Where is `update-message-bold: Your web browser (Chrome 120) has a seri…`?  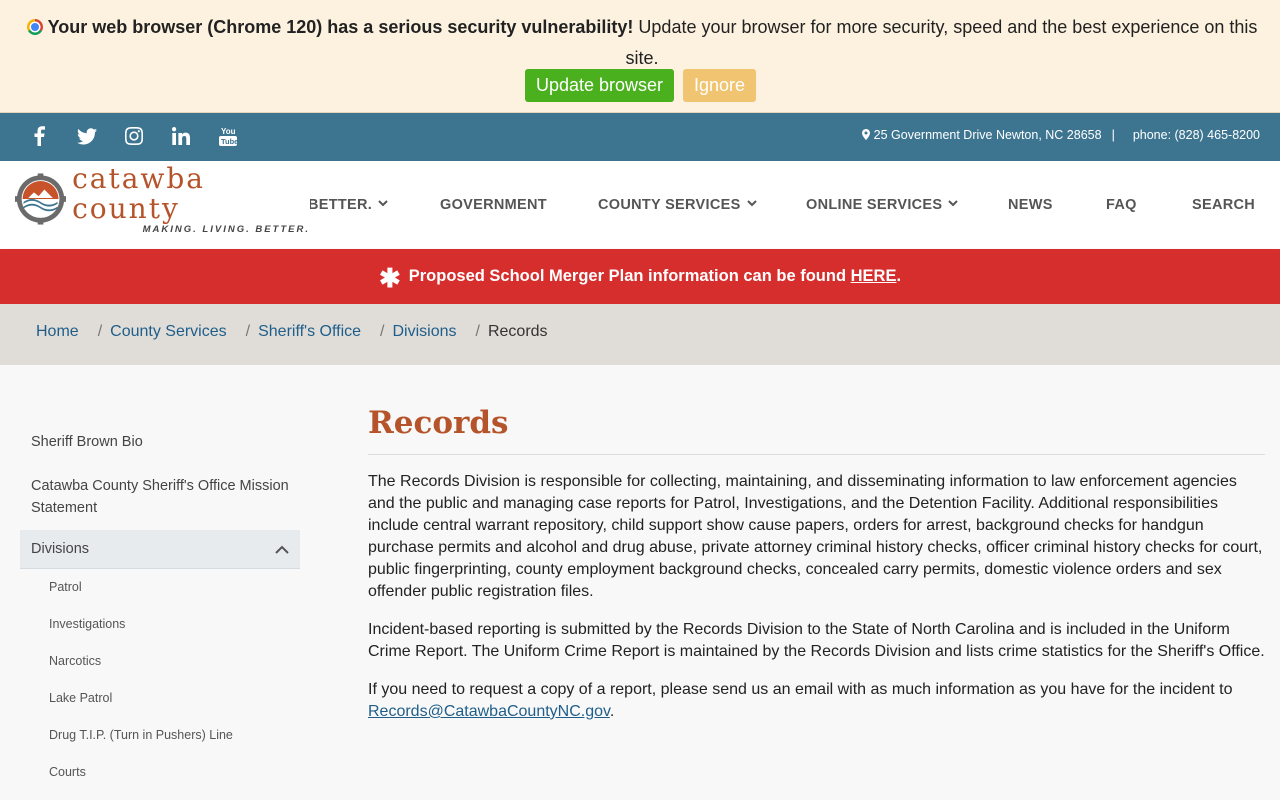
update-message-bold: Your web browser (Chrome 120) has a seri… is located at coordinates (340, 27).